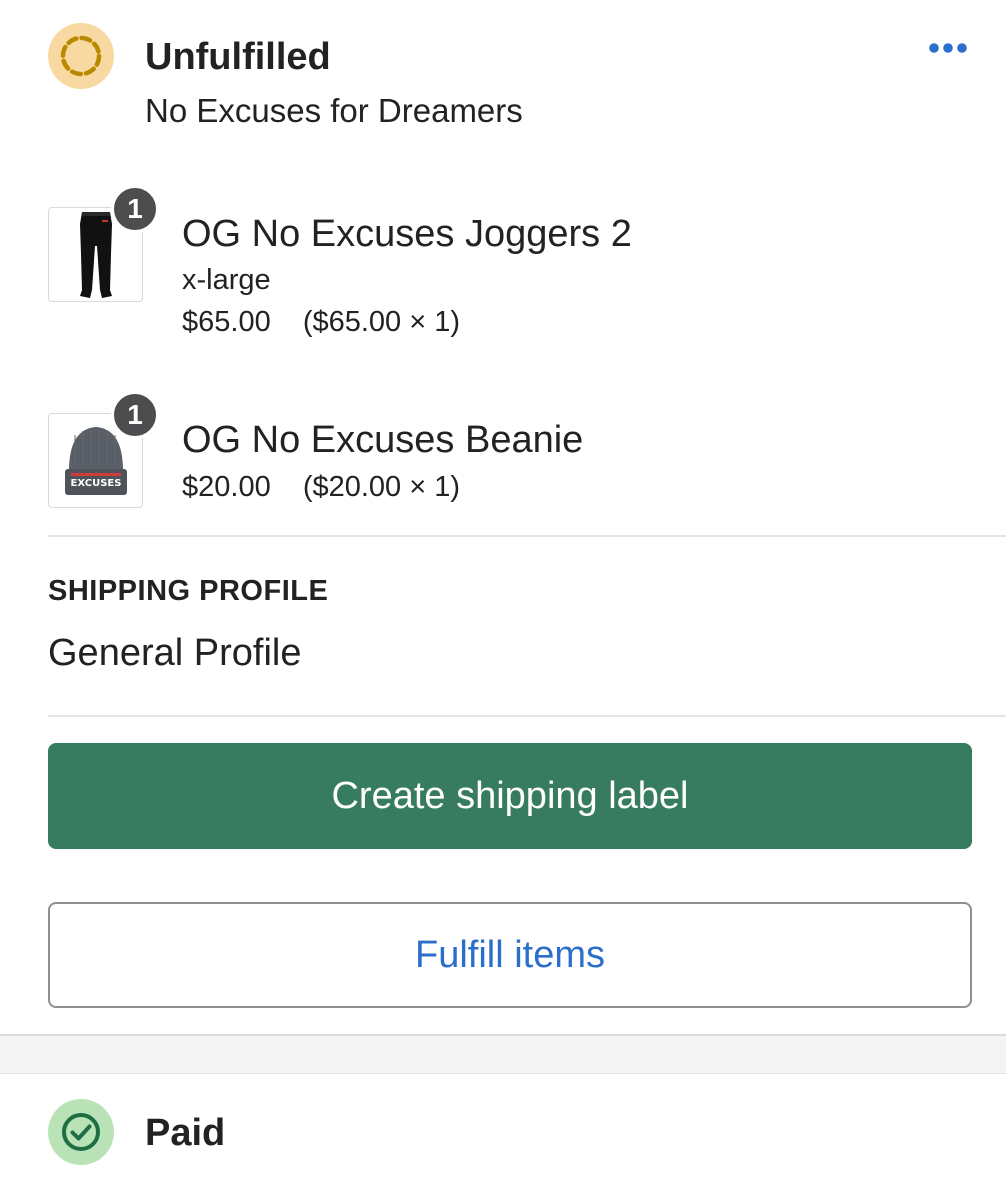 Image resolution: width=1006 pixels, height=1200 pixels. Describe the element at coordinates (381, 487) in the screenshot. I see `item-price-breakdown: ($20.00 × 1)` at that location.